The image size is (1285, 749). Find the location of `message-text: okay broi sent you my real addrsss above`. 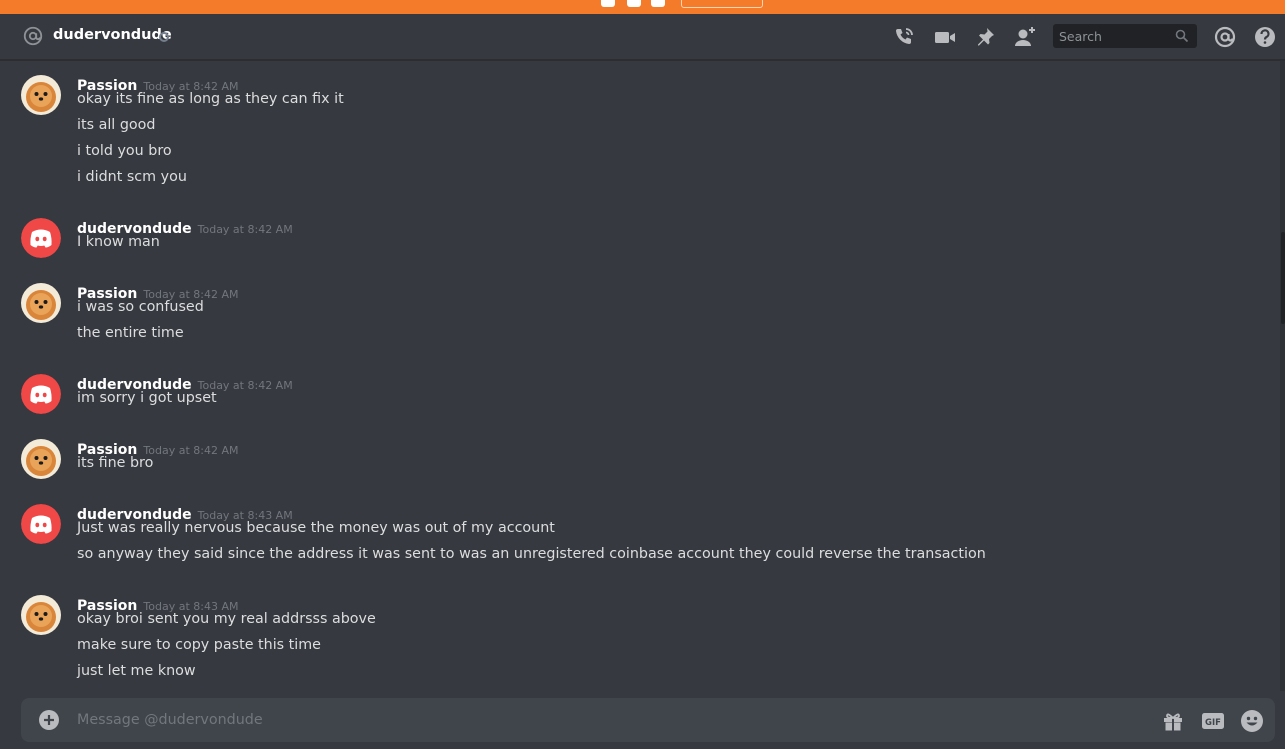

message-text: okay broi sent you my real addrsss above is located at coordinates (226, 619).